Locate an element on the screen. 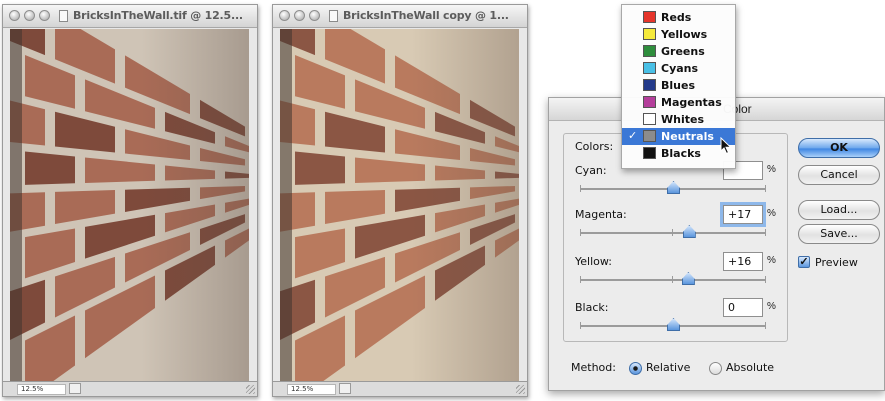  relative-radio is located at coordinates (635, 368).